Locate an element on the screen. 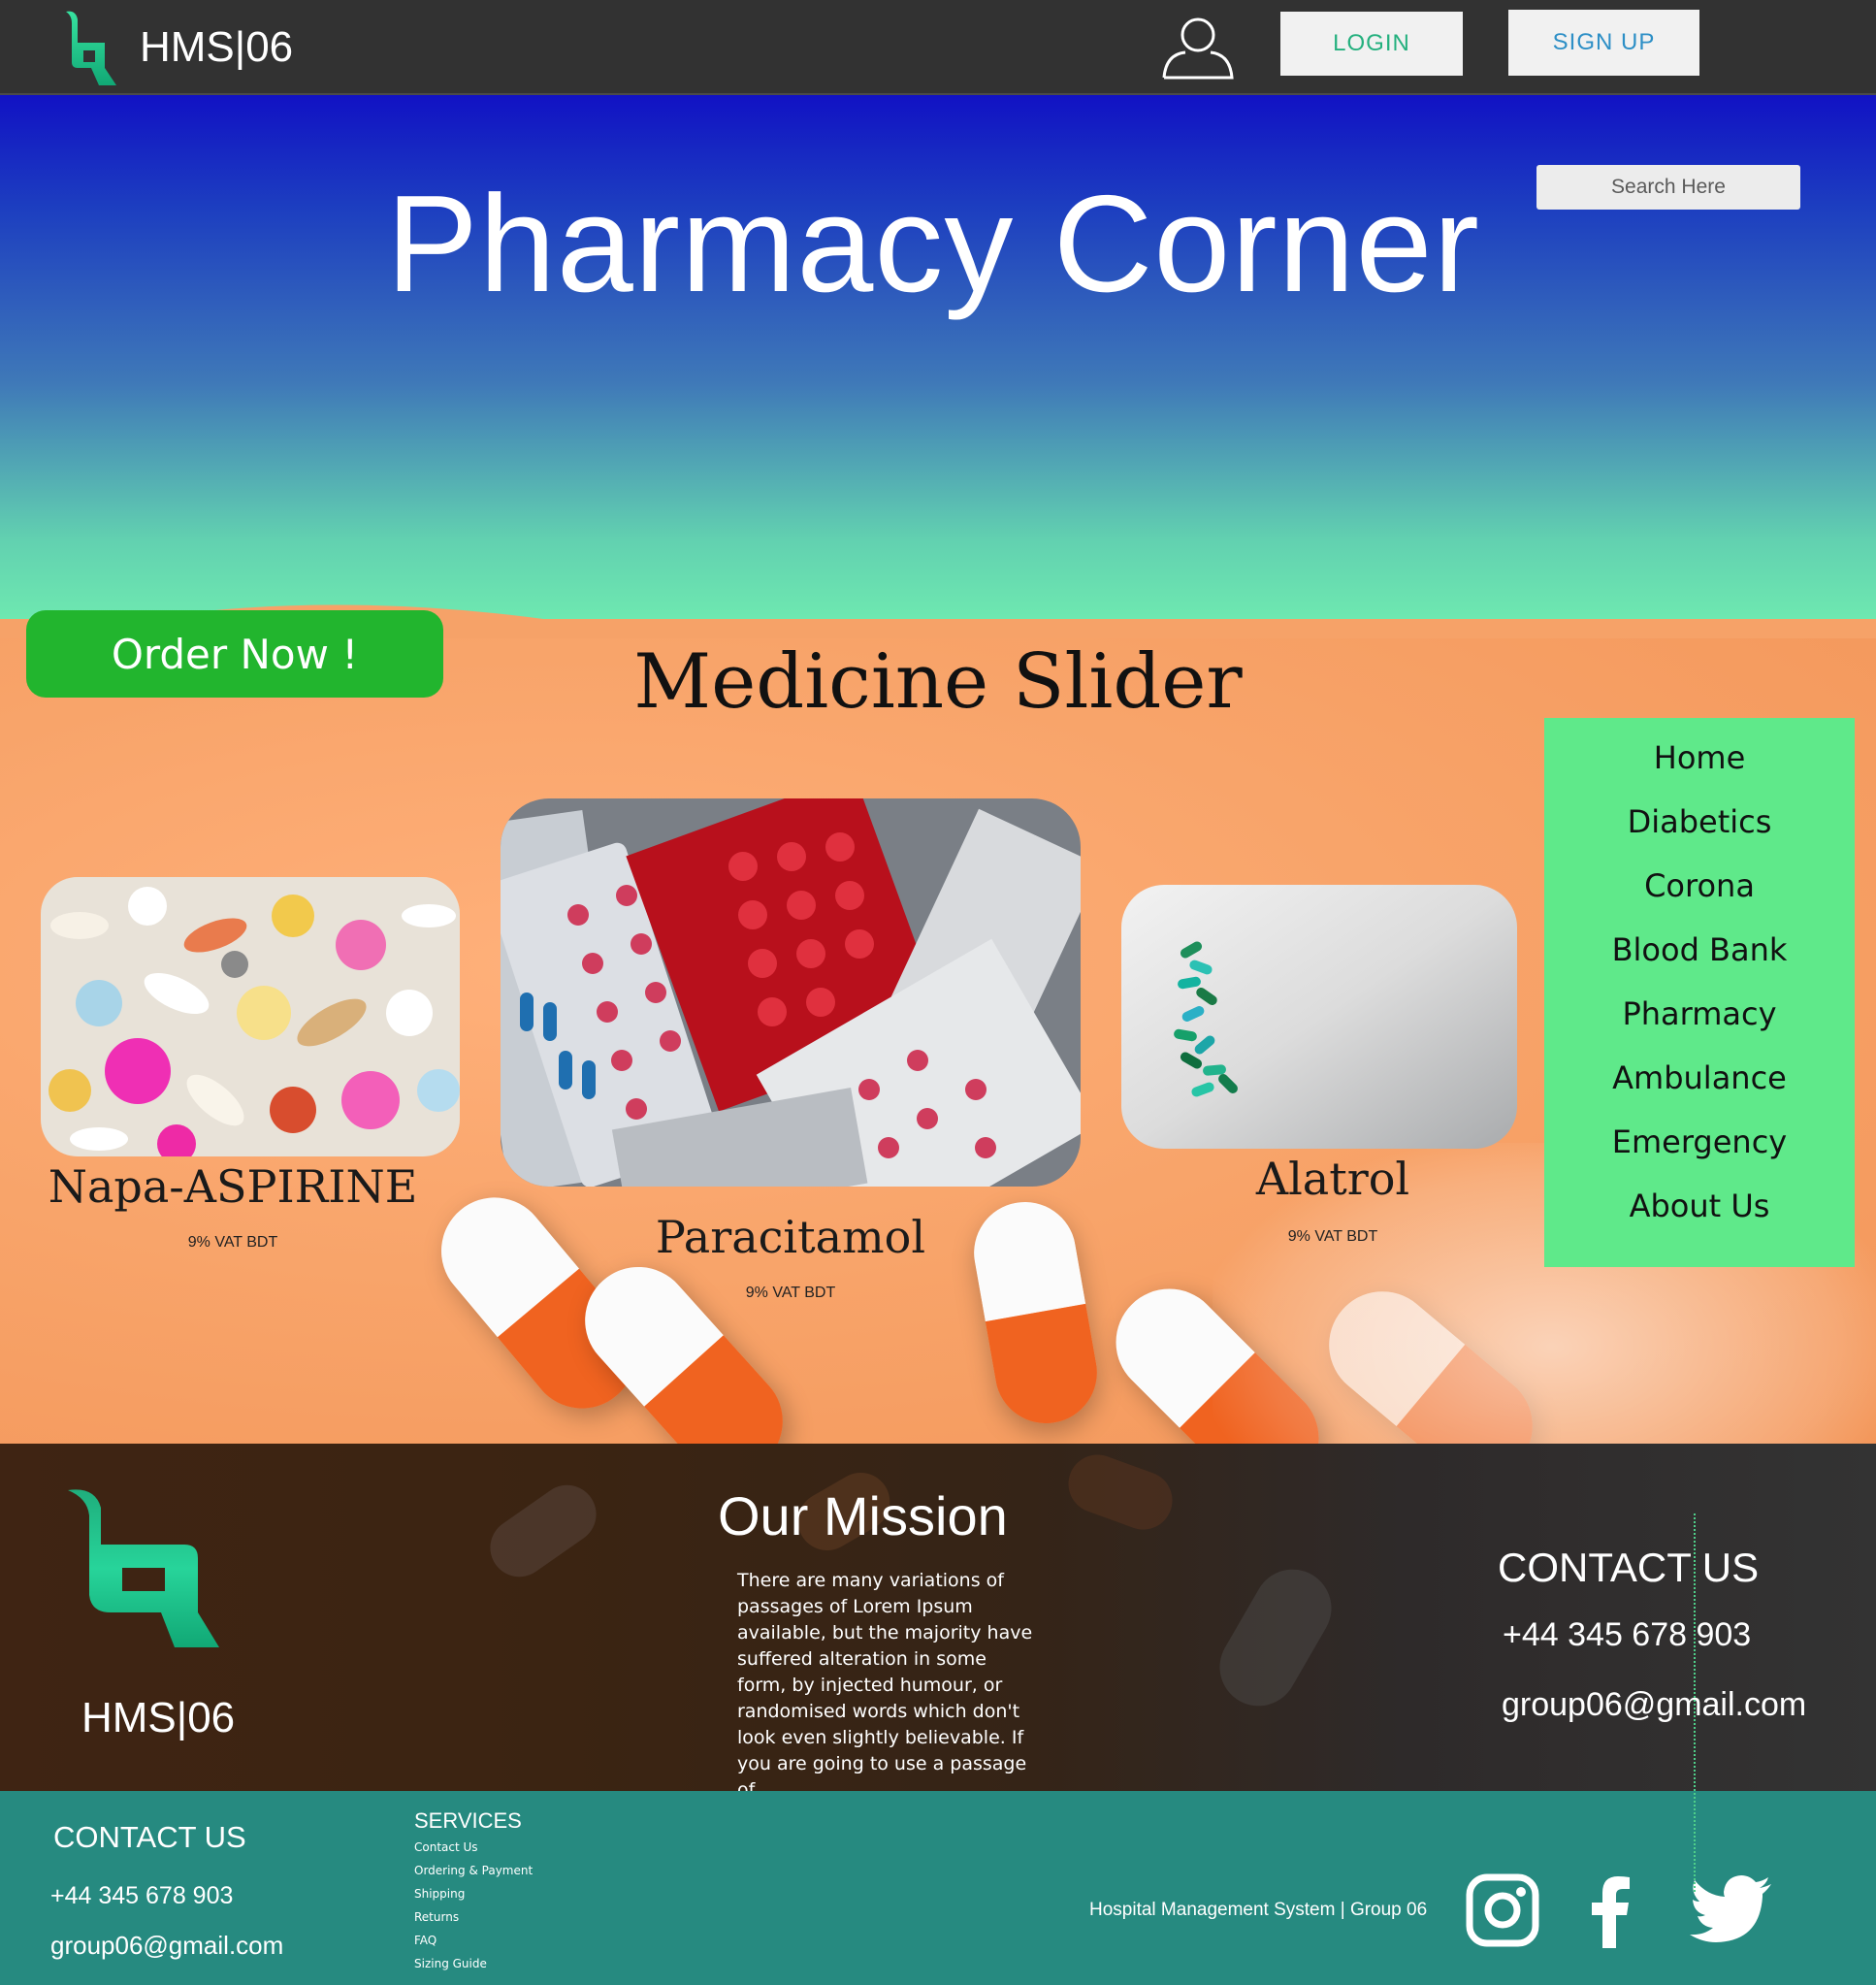  footer-contact-title: CONTACT US is located at coordinates (149, 1837).